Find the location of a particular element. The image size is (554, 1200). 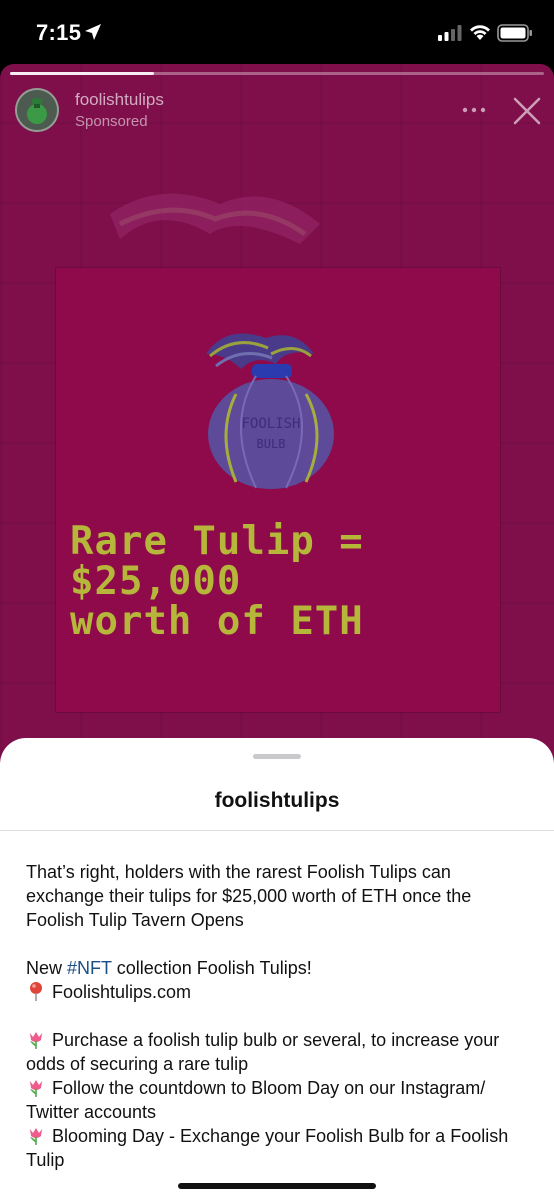

more-dots-icon is located at coordinates (474, 110).